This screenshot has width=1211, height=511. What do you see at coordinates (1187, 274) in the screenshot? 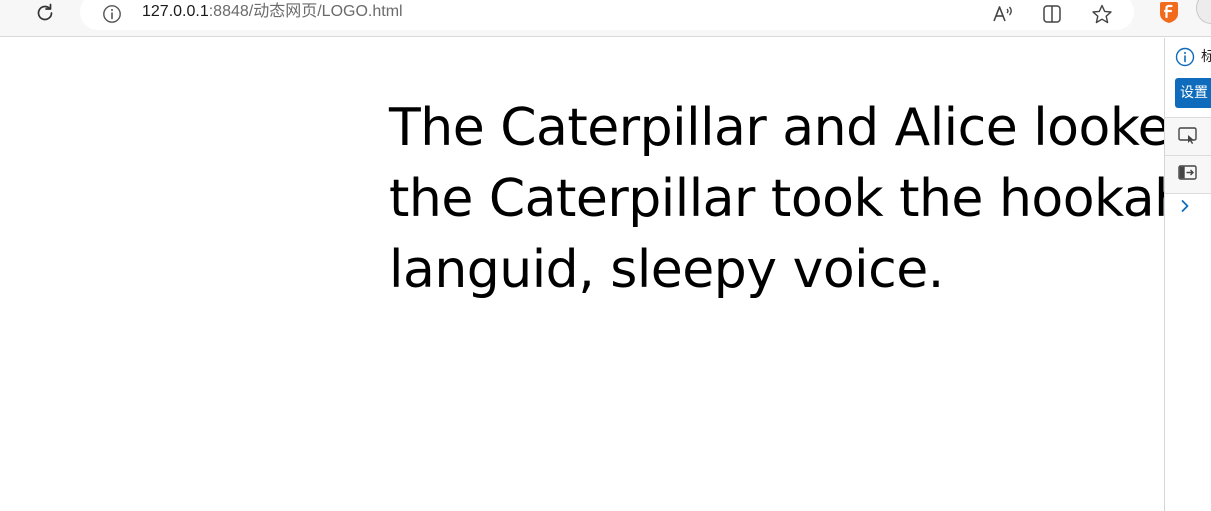
I see `side-panel: 标 设置` at bounding box center [1187, 274].